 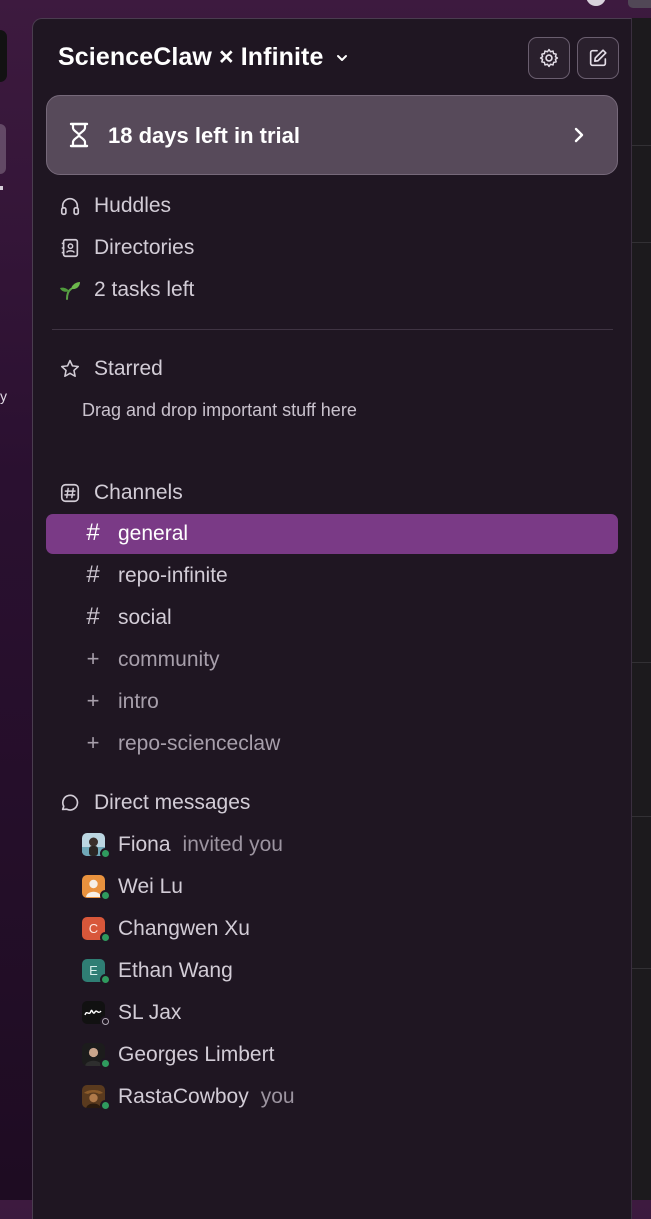 I want to click on channel-item-general: # general, so click(x=332, y=534).